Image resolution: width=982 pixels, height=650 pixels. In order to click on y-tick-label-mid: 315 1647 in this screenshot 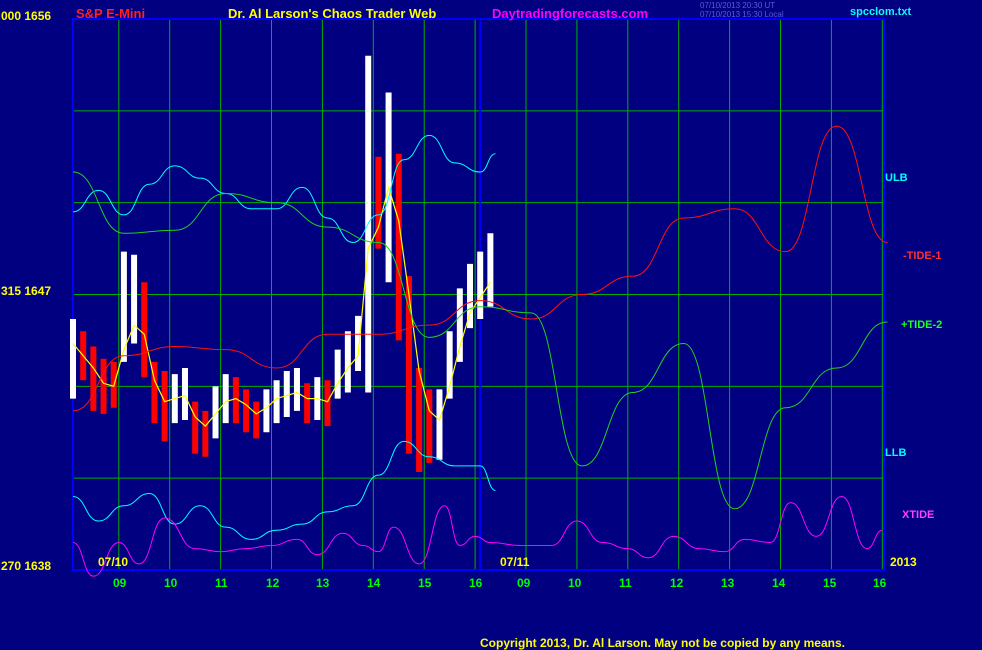, I will do `click(26, 291)`.